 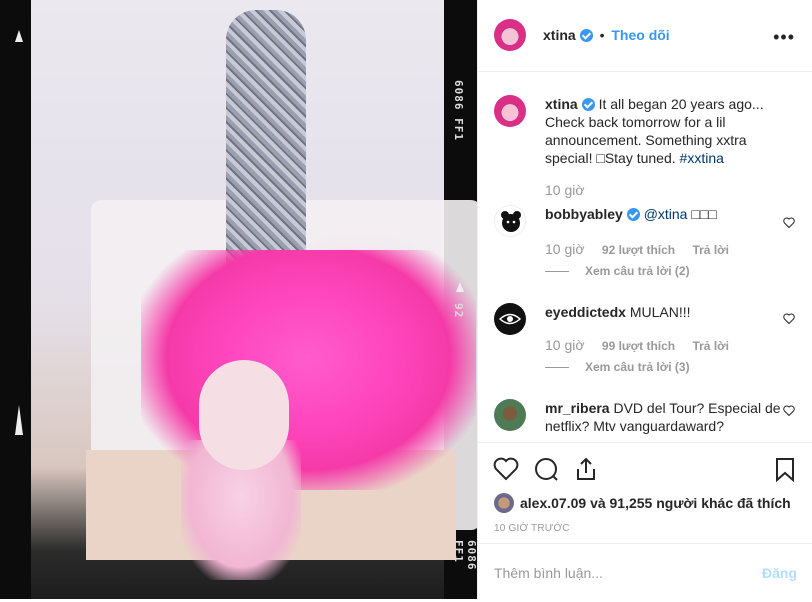 I want to click on comment-likes: 99 lượt thích, so click(x=638, y=346).